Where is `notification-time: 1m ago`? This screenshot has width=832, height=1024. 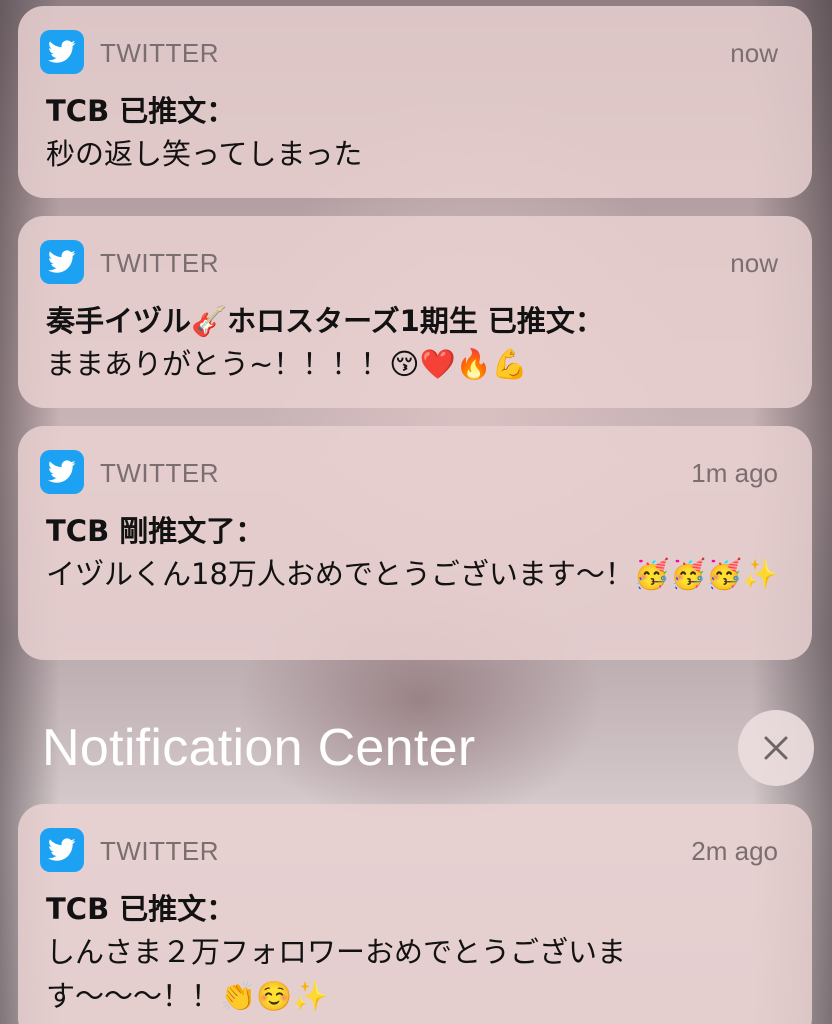 notification-time: 1m ago is located at coordinates (734, 473).